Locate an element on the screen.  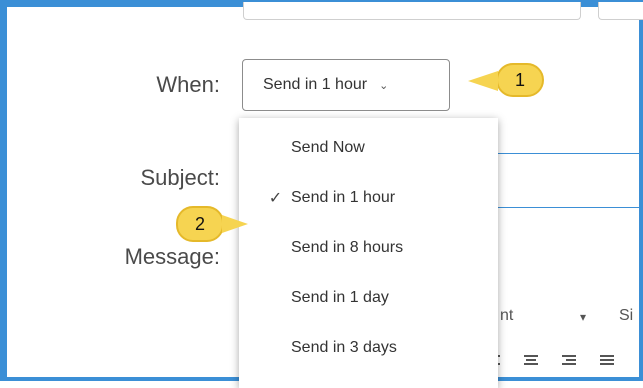
align-center-icon is located at coordinates (531, 362).